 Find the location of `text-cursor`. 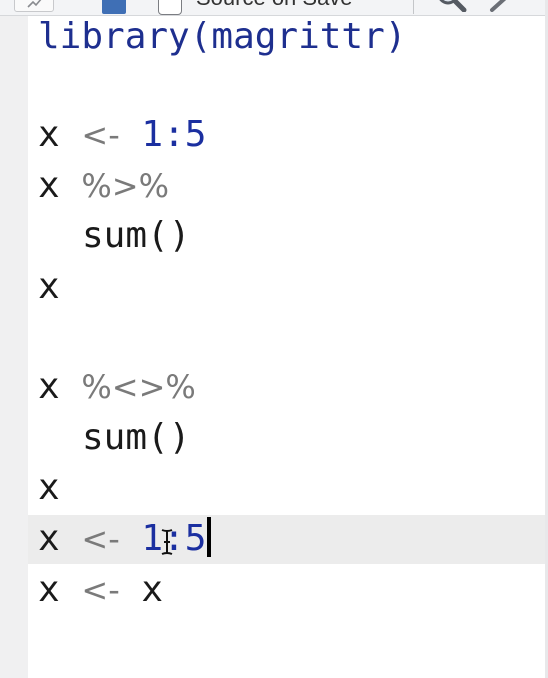

text-cursor is located at coordinates (209, 537).